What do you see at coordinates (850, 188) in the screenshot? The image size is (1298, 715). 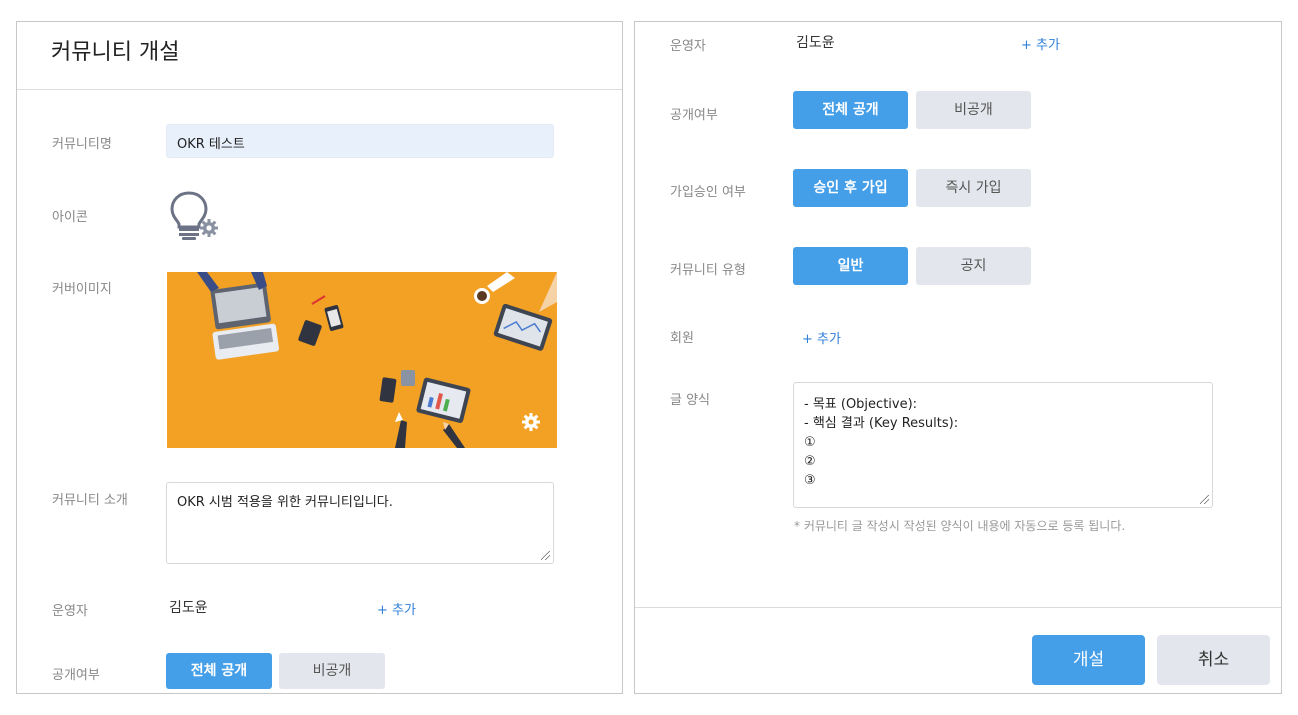 I see `approval-required-button: 승인 후 가입` at bounding box center [850, 188].